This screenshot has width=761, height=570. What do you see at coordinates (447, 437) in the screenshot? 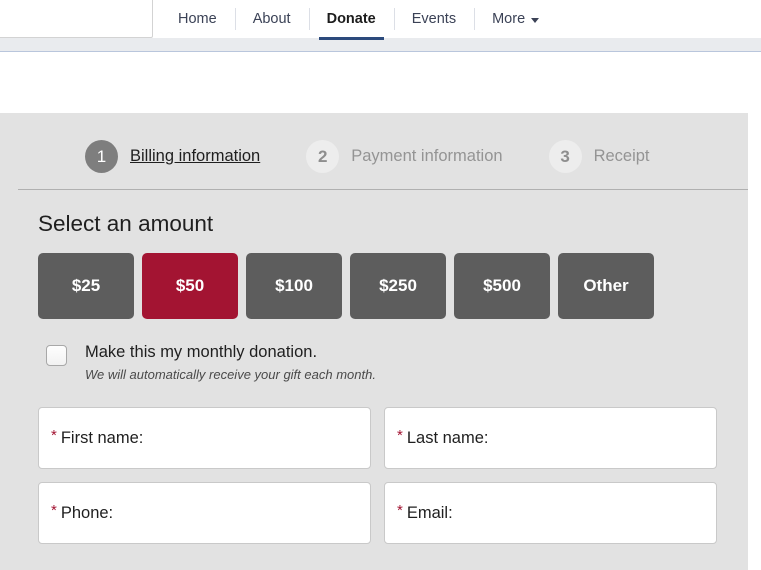
I see `field-label: Last name:` at bounding box center [447, 437].